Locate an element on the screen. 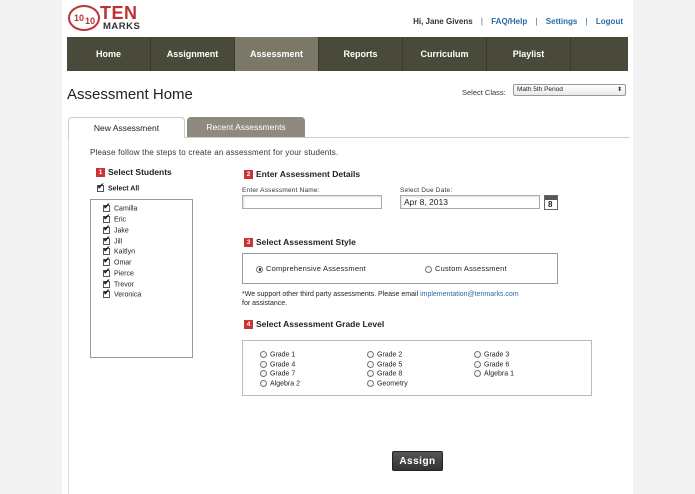 The height and width of the screenshot is (494, 695). step-select-style: 3 Select Assessment Style is located at coordinates (300, 242).